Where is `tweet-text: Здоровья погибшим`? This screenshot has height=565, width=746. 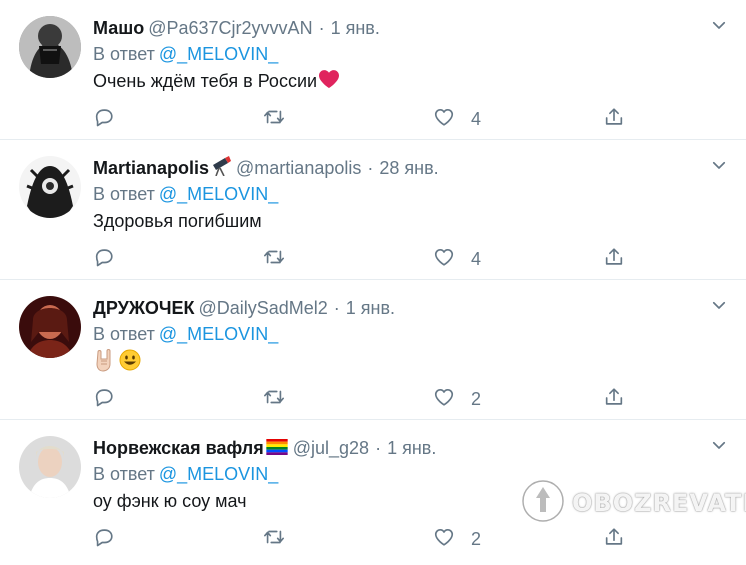 tweet-text: Здоровья погибшим is located at coordinates (177, 221).